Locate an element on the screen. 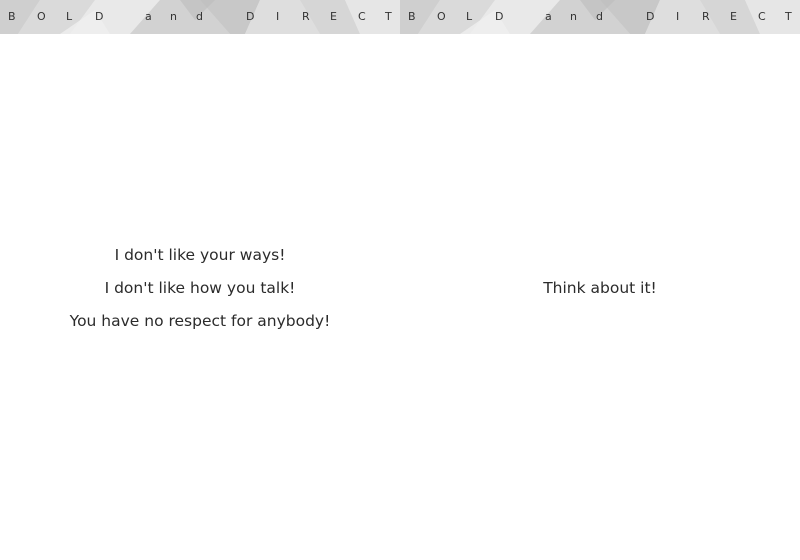 The height and width of the screenshot is (560, 800). right-header-banner: B O L D a n d D I R E C T is located at coordinates (600, 17).